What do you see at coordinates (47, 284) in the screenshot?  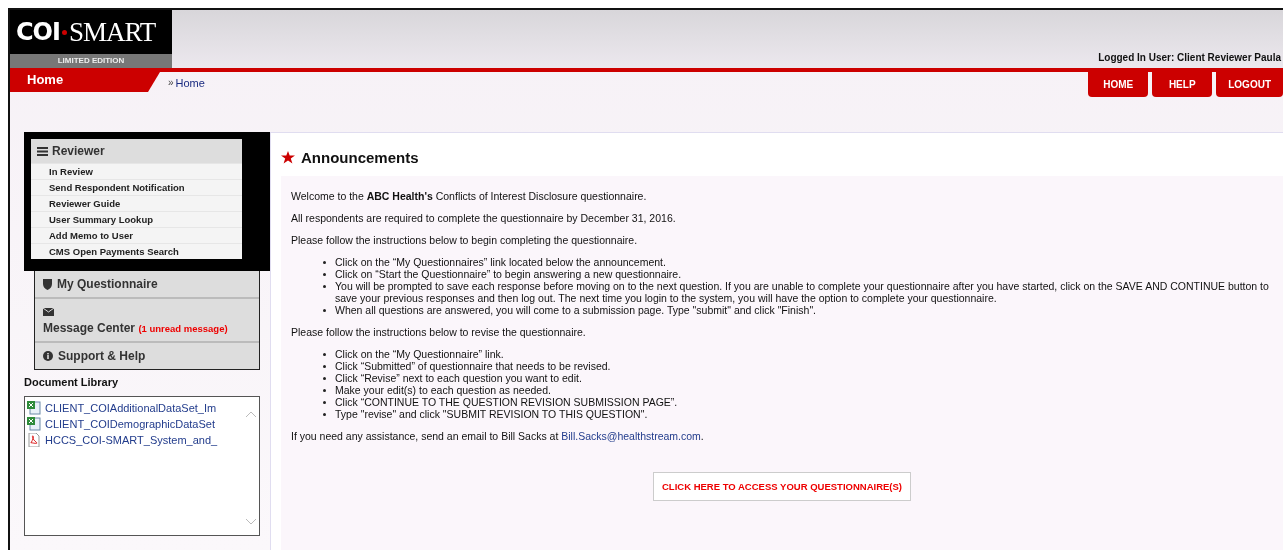 I see `shield-icon` at bounding box center [47, 284].